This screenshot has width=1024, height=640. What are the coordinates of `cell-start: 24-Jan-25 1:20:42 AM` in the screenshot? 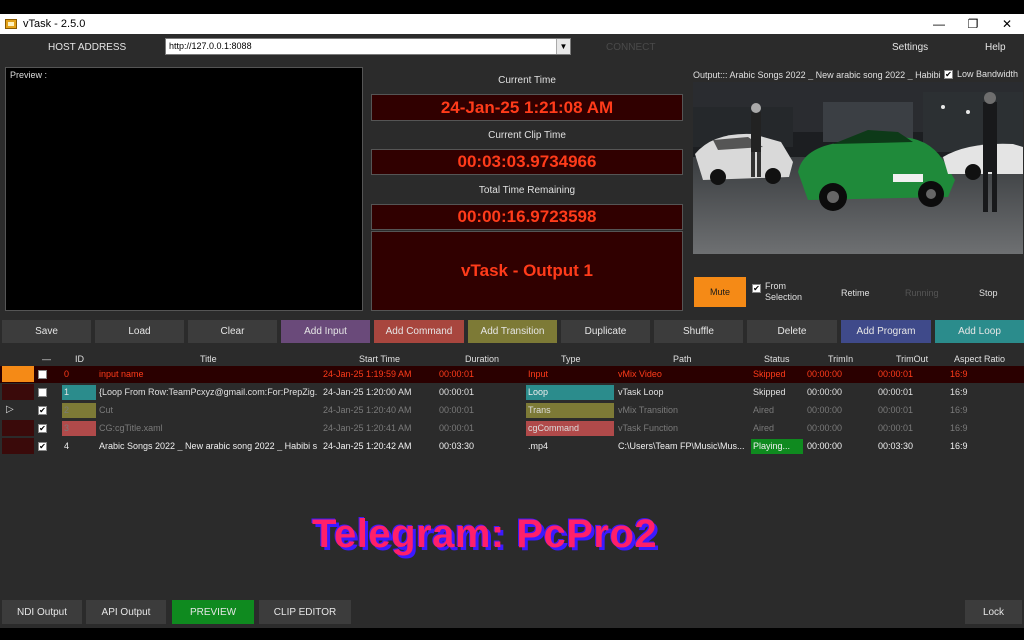 It's located at (367, 446).